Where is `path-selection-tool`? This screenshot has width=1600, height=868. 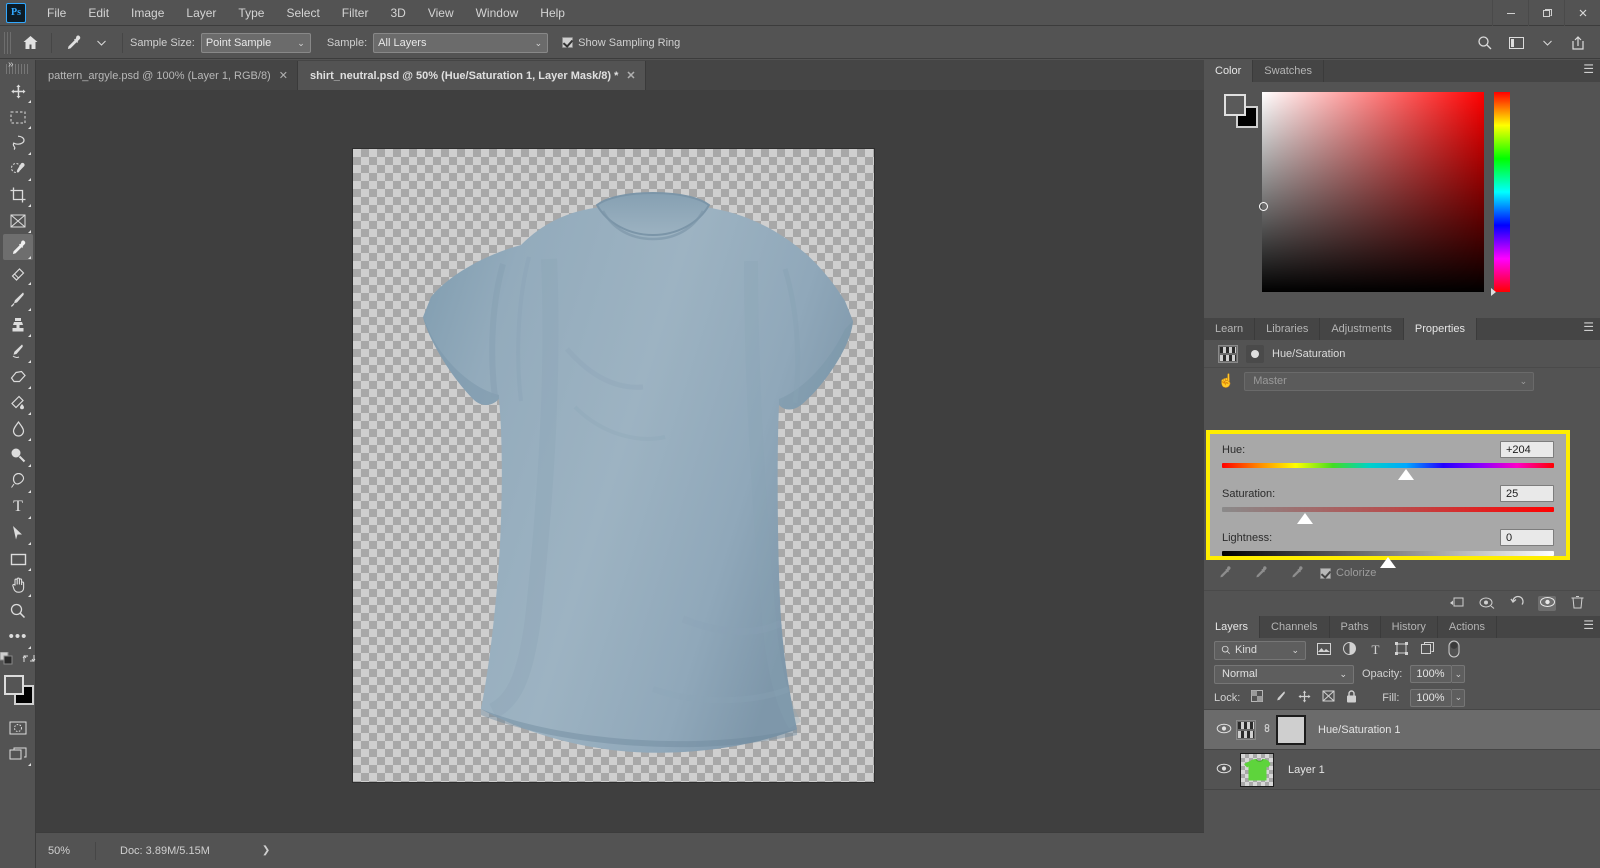 path-selection-tool is located at coordinates (18, 533).